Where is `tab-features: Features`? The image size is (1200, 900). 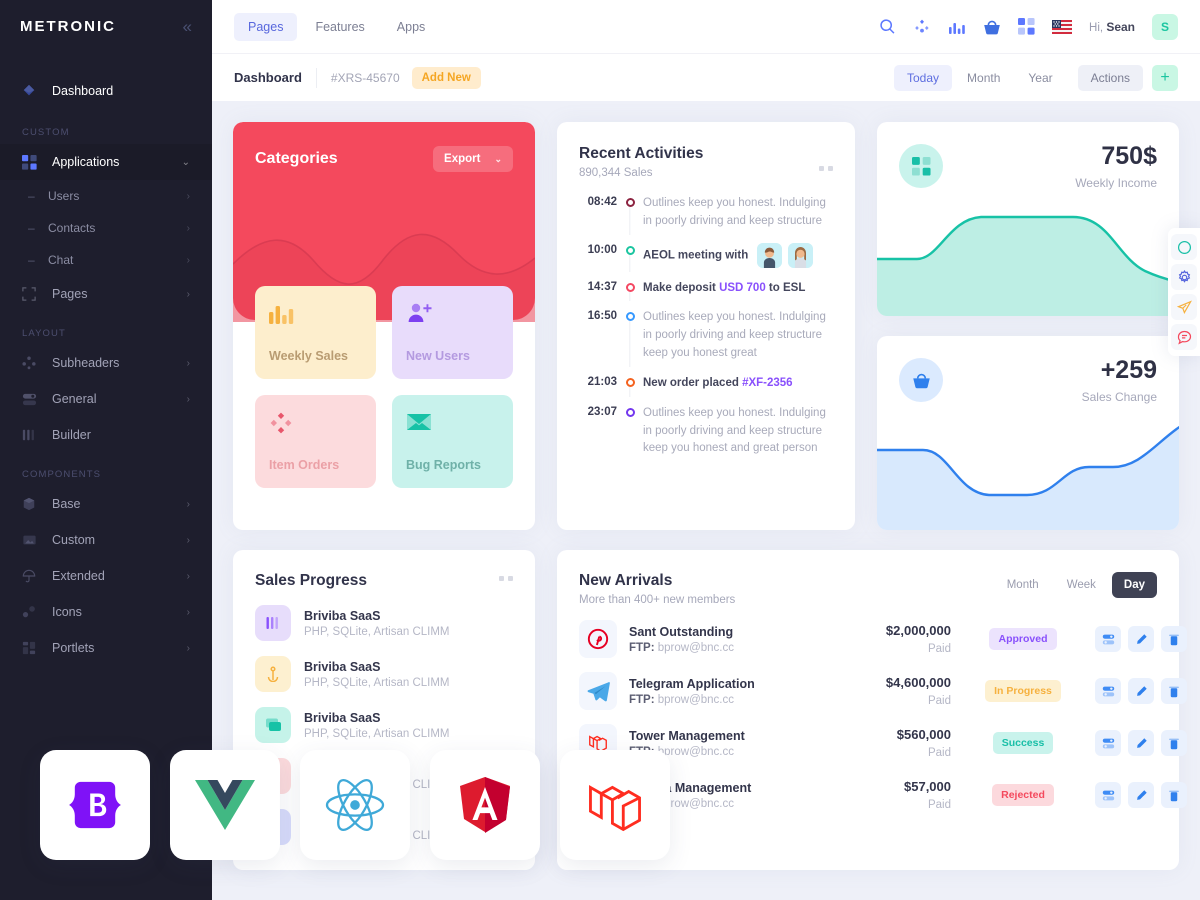 tab-features: Features is located at coordinates (339, 27).